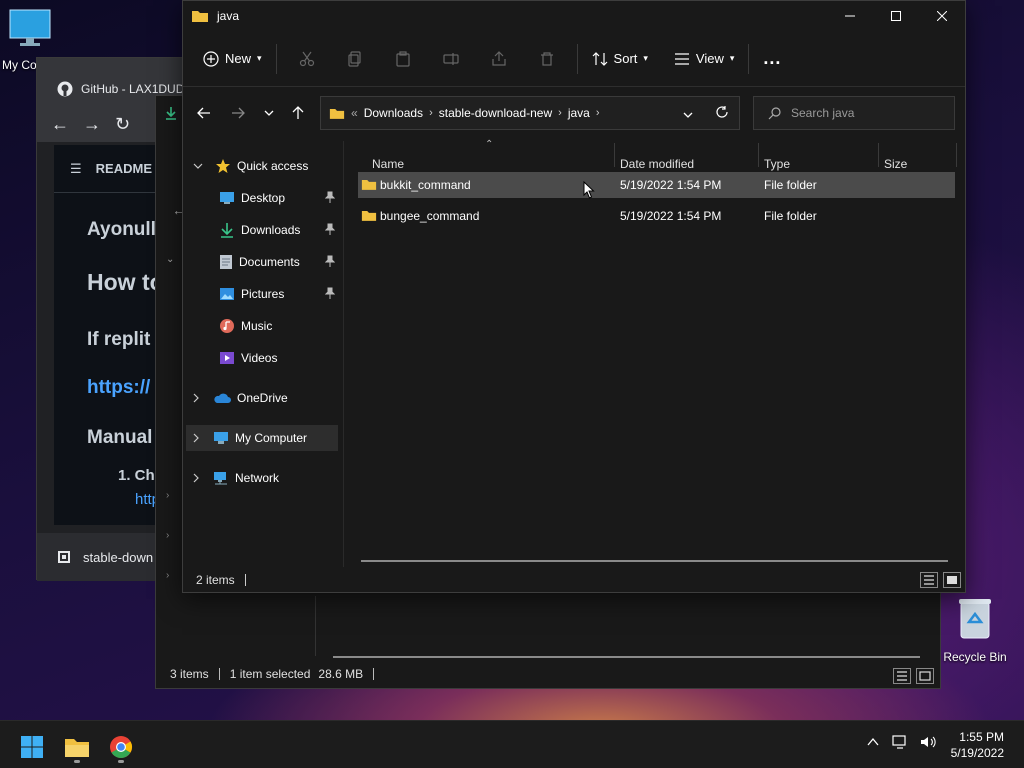 This screenshot has height=768, width=1024. What do you see at coordinates (451, 59) in the screenshot?
I see `rename-button` at bounding box center [451, 59].